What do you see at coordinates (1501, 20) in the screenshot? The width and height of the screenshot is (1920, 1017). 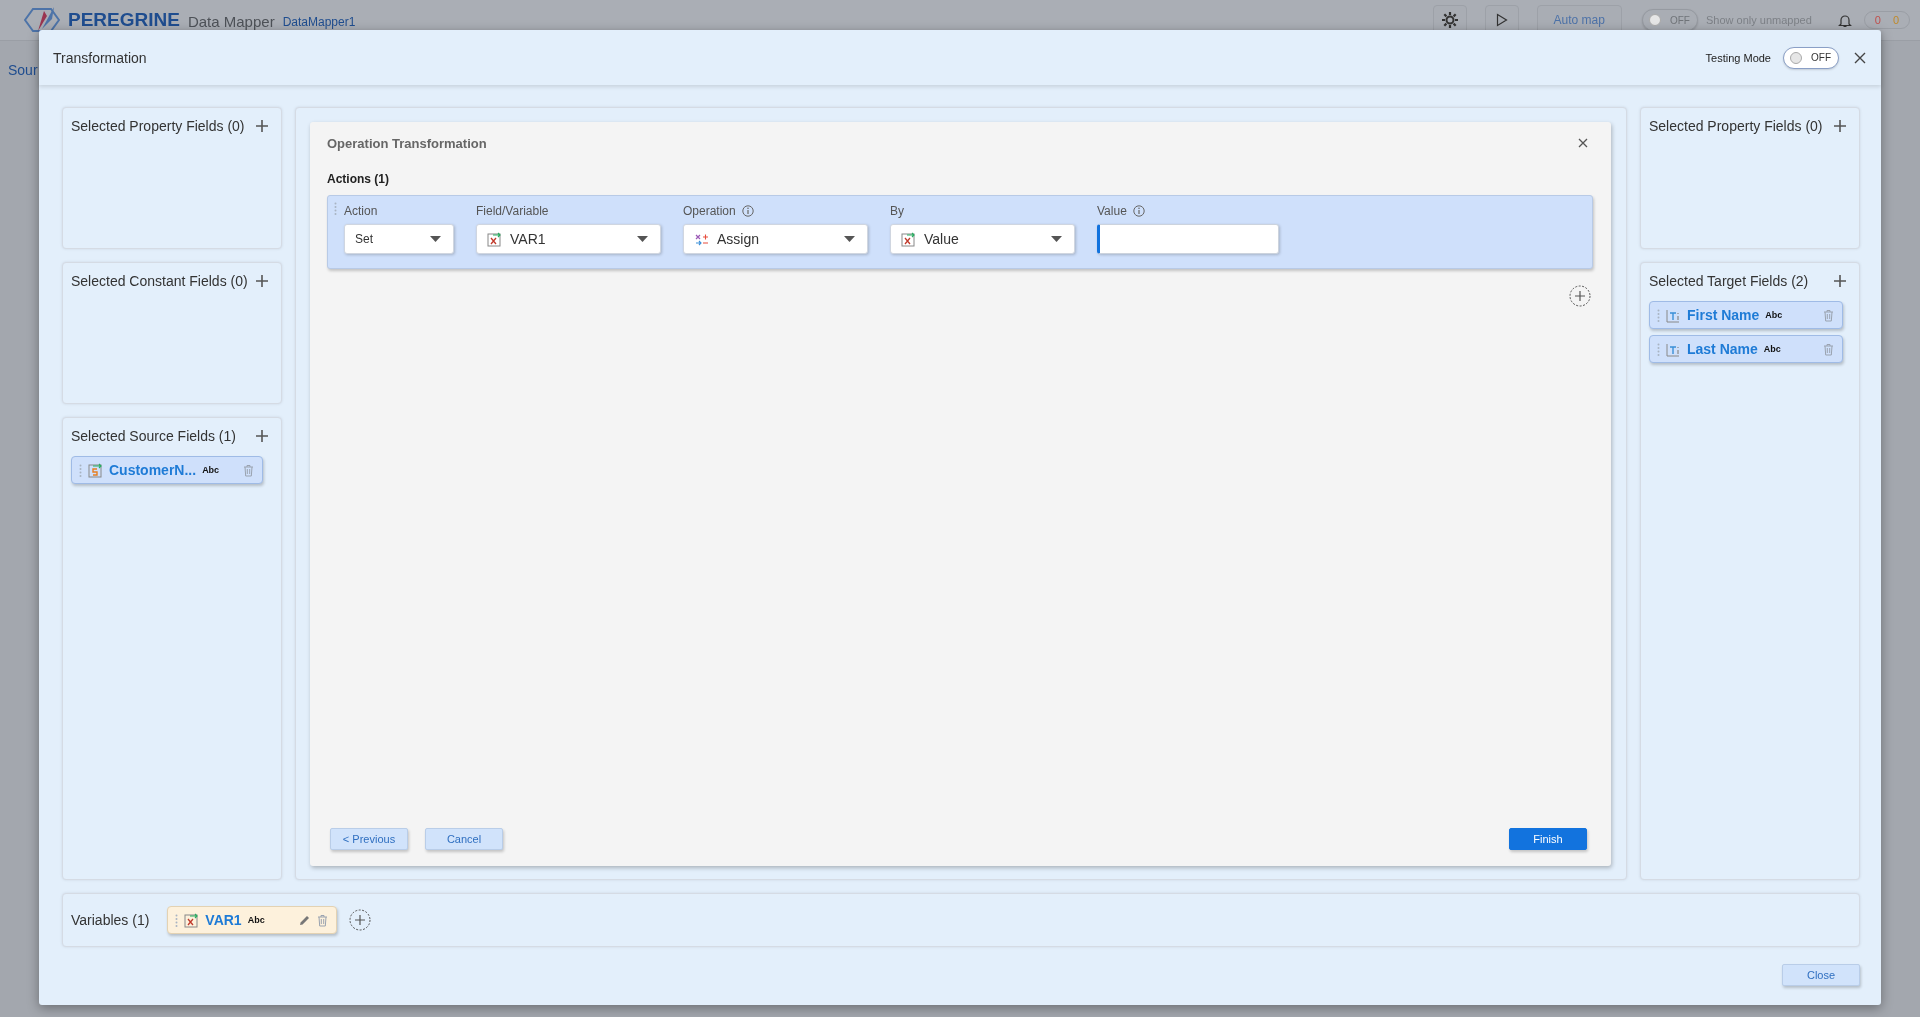 I see `play-icon` at bounding box center [1501, 20].